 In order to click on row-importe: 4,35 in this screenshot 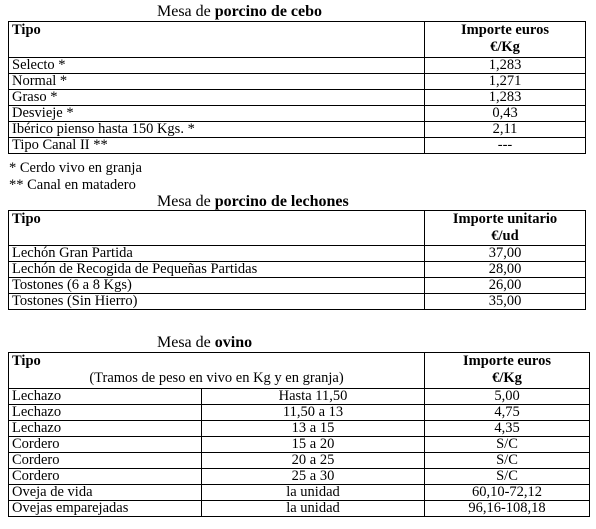, I will do `click(507, 428)`.